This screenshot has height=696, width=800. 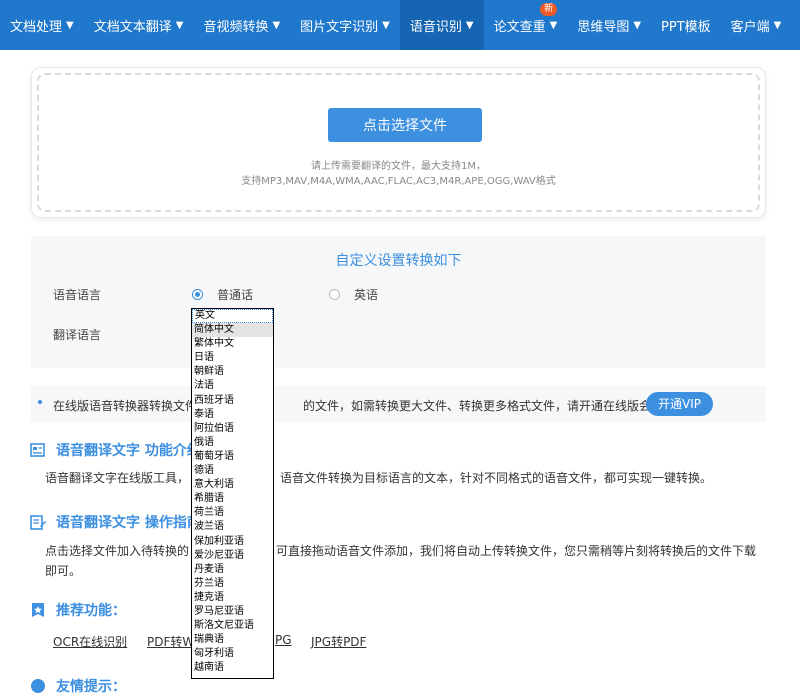 I want to click on dropdown-option: 斯洛文尼亚语, so click(x=232, y=626).